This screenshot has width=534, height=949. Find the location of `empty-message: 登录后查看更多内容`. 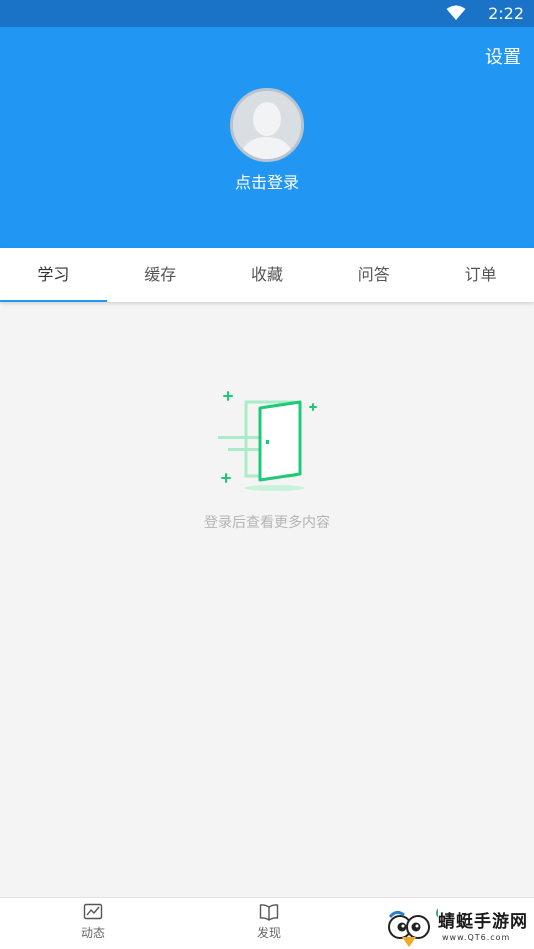

empty-message: 登录后查看更多内容 is located at coordinates (267, 523).